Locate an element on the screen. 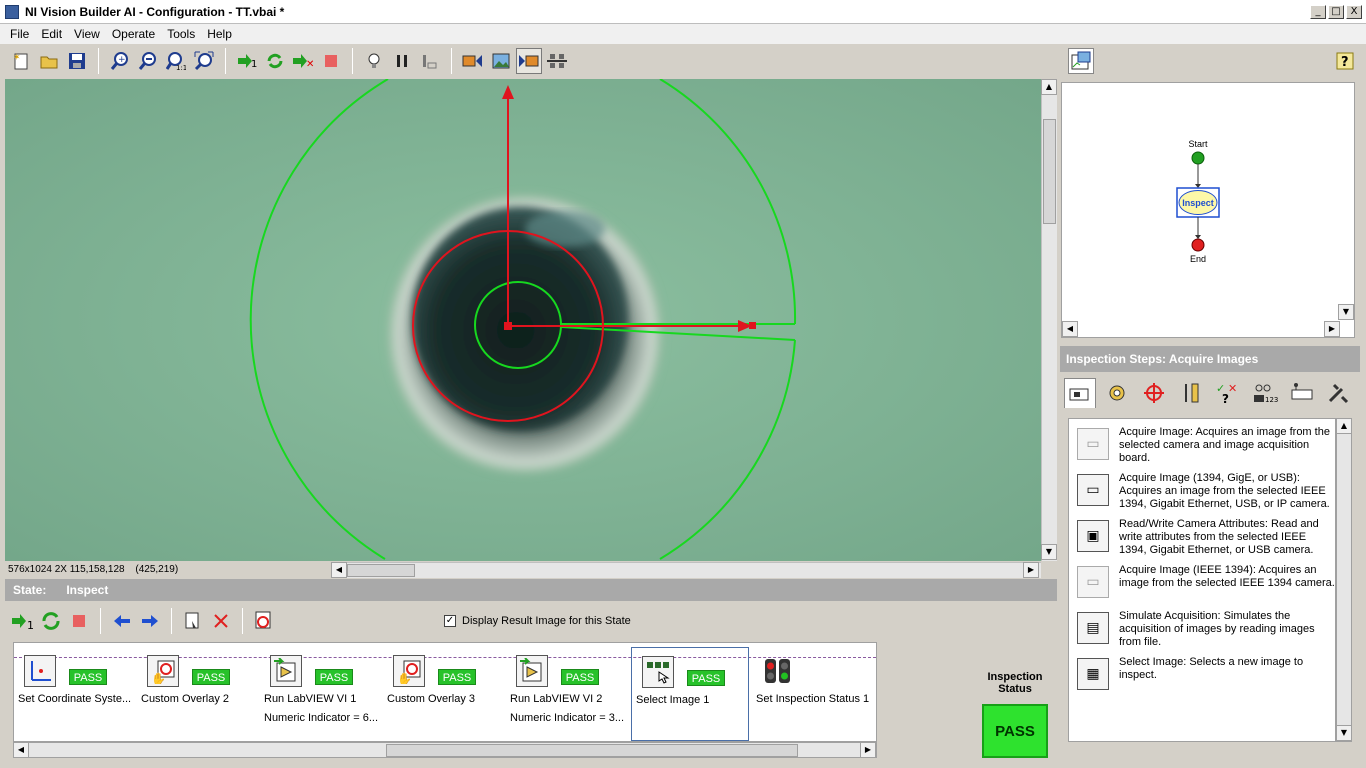 Image resolution: width=1366 pixels, height=768 pixels. menu-bar: File Edit View Operate Tools Help is located at coordinates (683, 34).